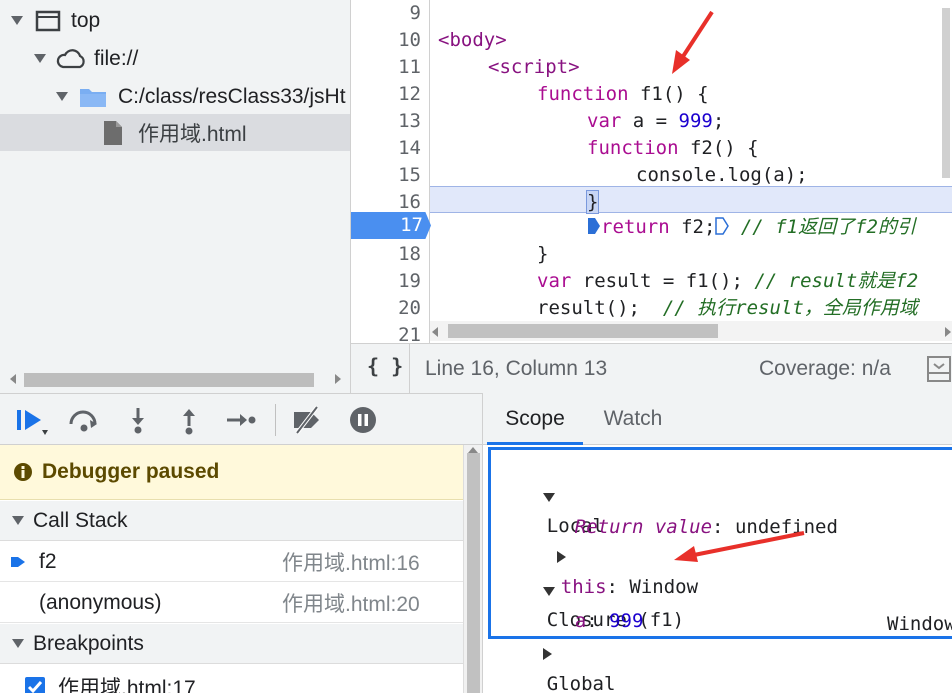 Image resolution: width=952 pixels, height=693 pixels. Describe the element at coordinates (633, 419) in the screenshot. I see `tab-watch: Watch` at that location.